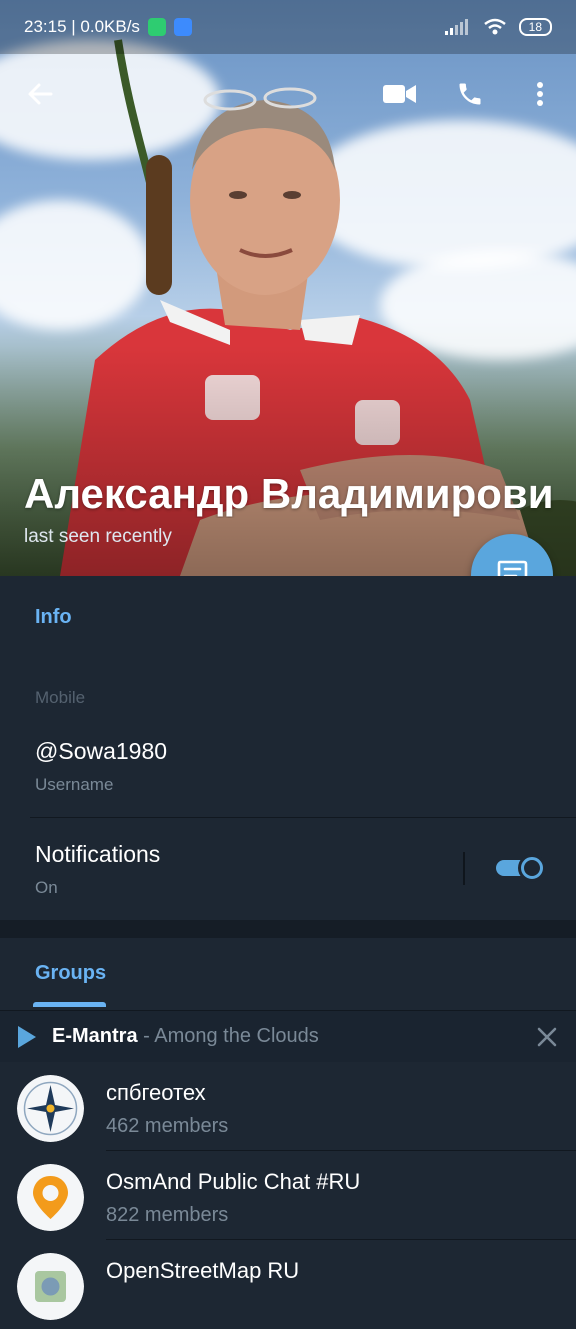 This screenshot has height=1329, width=576. What do you see at coordinates (288, 95) in the screenshot?
I see `profile-toolbar` at bounding box center [288, 95].